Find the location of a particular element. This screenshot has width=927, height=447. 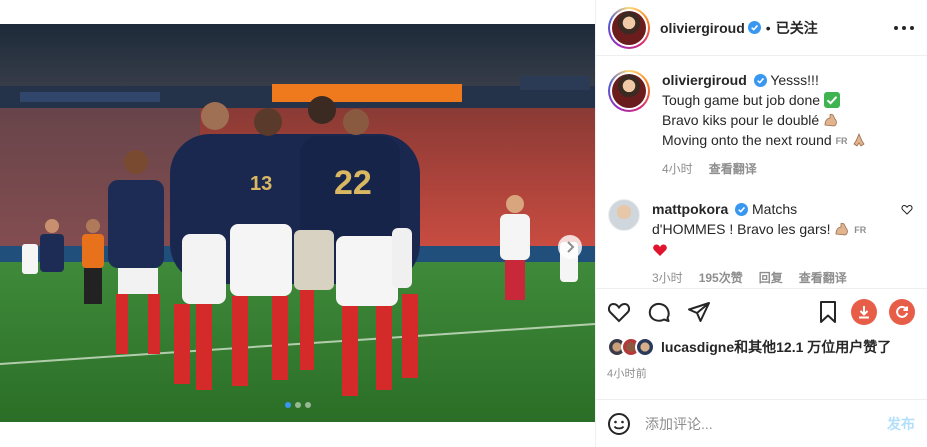

liker-avatar is located at coordinates (645, 347).